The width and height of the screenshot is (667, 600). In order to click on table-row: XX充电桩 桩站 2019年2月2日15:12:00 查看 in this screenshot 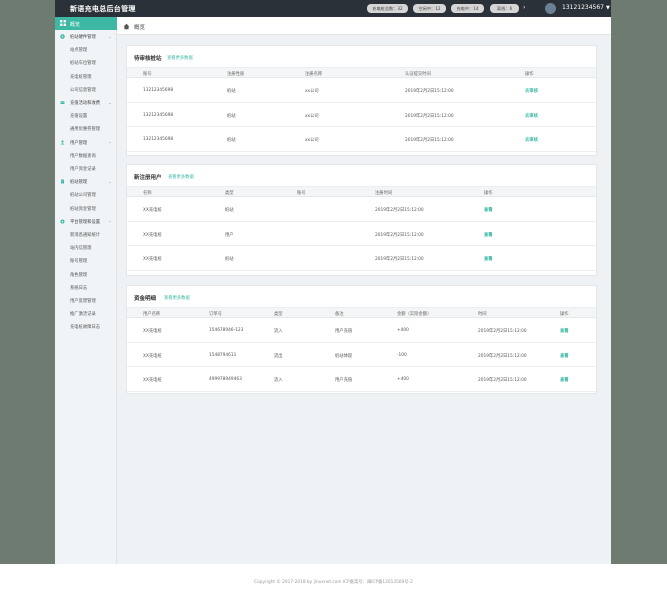, I will do `click(361, 258)`.